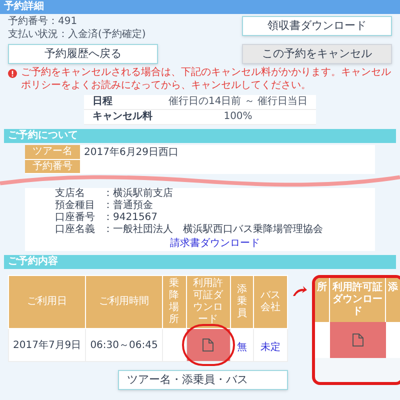 Image resolution: width=400 pixels, height=400 pixels. Describe the element at coordinates (271, 302) in the screenshot. I see `table-header-cell: バス会社` at that location.